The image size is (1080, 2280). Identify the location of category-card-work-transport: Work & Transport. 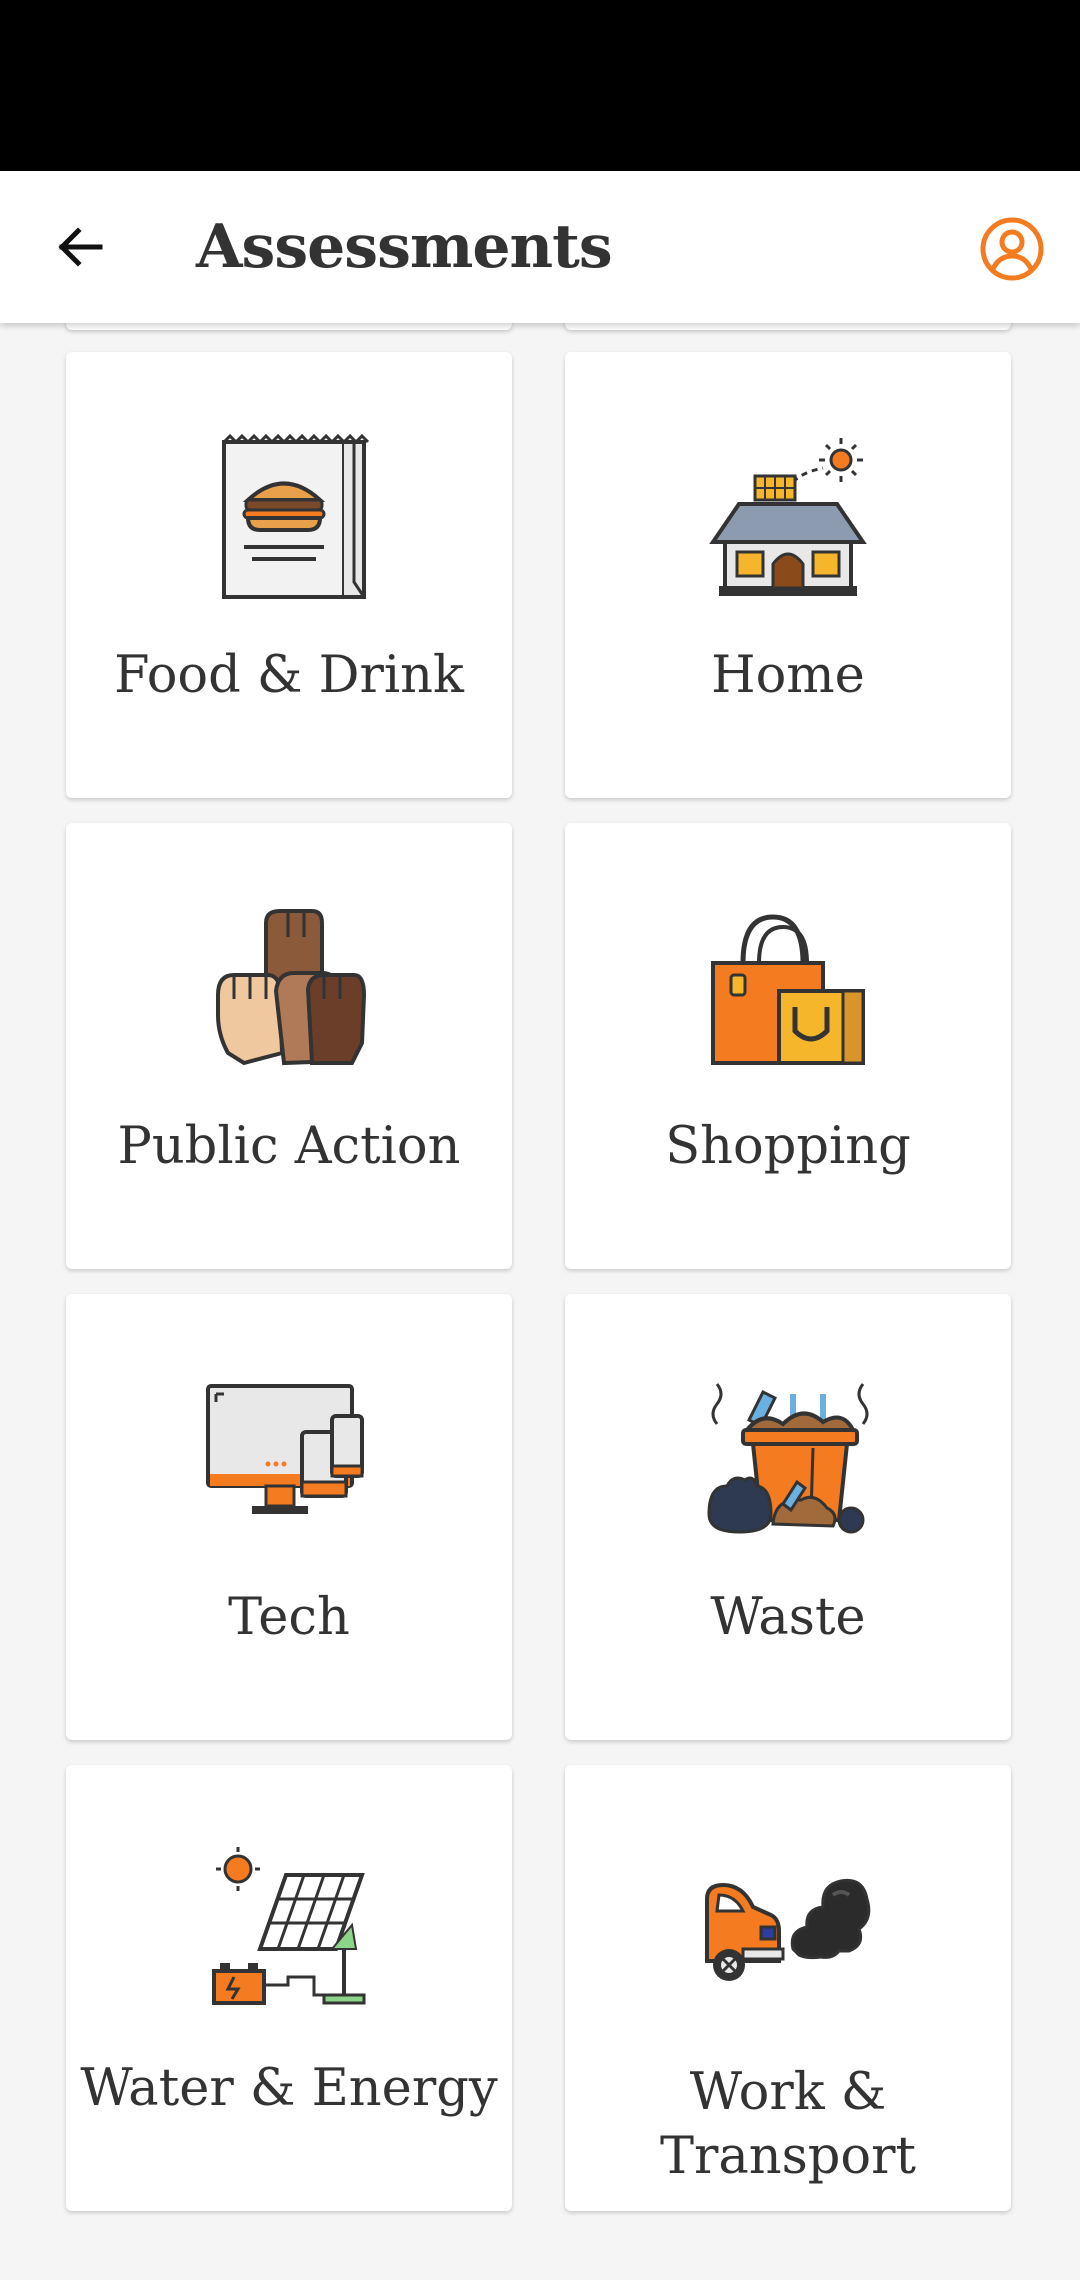
(788, 1988).